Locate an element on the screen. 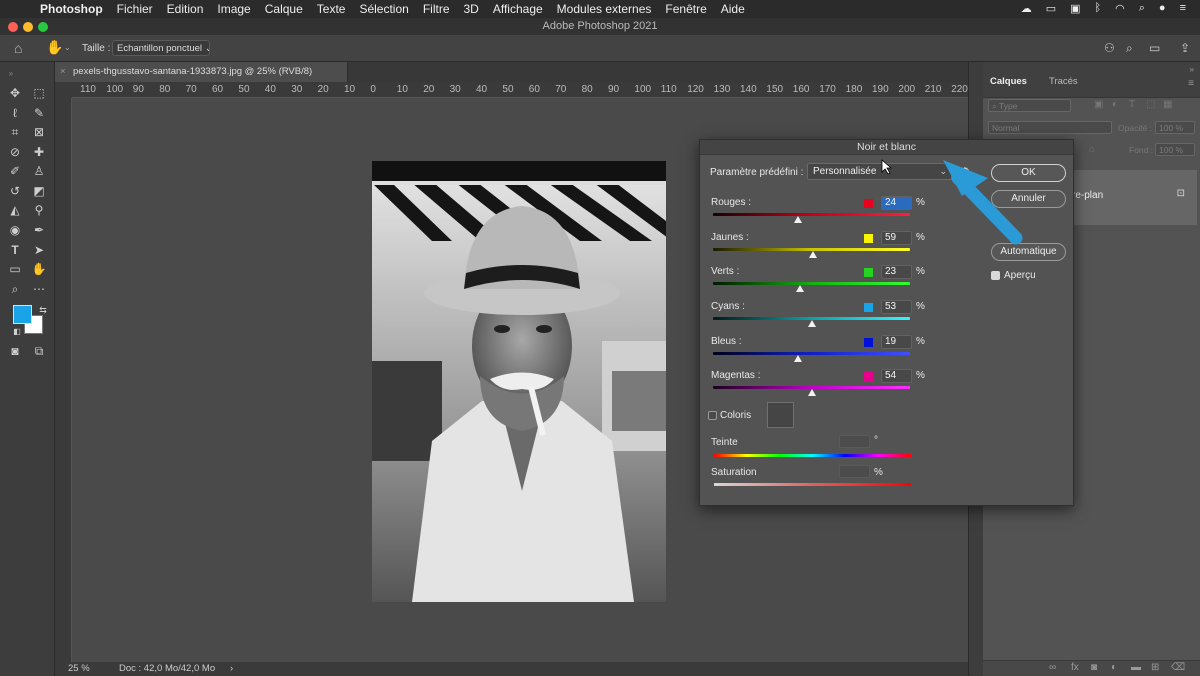 Image resolution: width=1200 pixels, height=676 pixels. share-upload-icon: ⇪ is located at coordinates (1185, 48).